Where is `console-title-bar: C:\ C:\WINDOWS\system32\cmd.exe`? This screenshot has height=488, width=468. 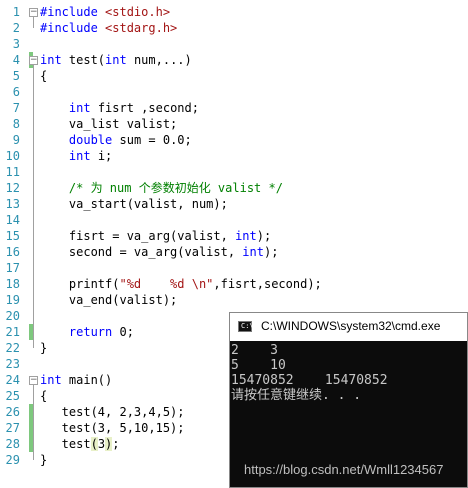 console-title-bar: C:\ C:\WINDOWS\system32\cmd.exe is located at coordinates (348, 327).